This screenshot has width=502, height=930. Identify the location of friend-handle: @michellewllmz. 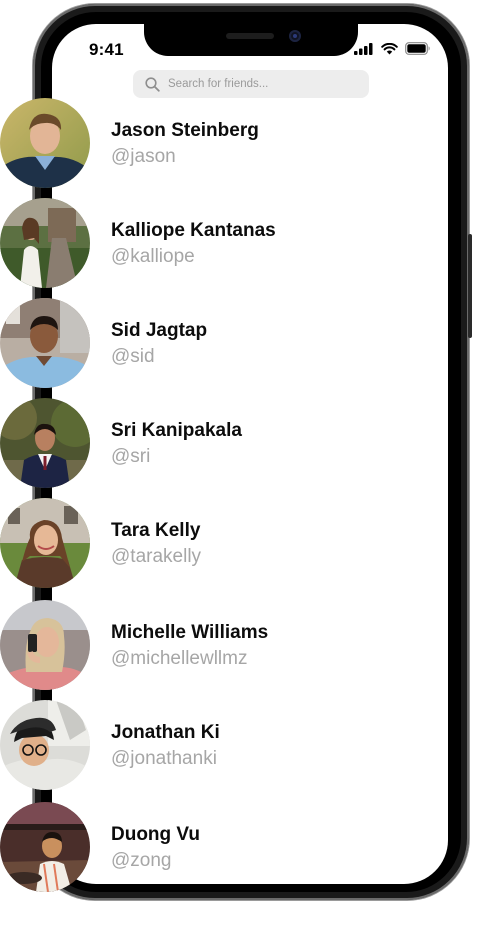
(179, 658).